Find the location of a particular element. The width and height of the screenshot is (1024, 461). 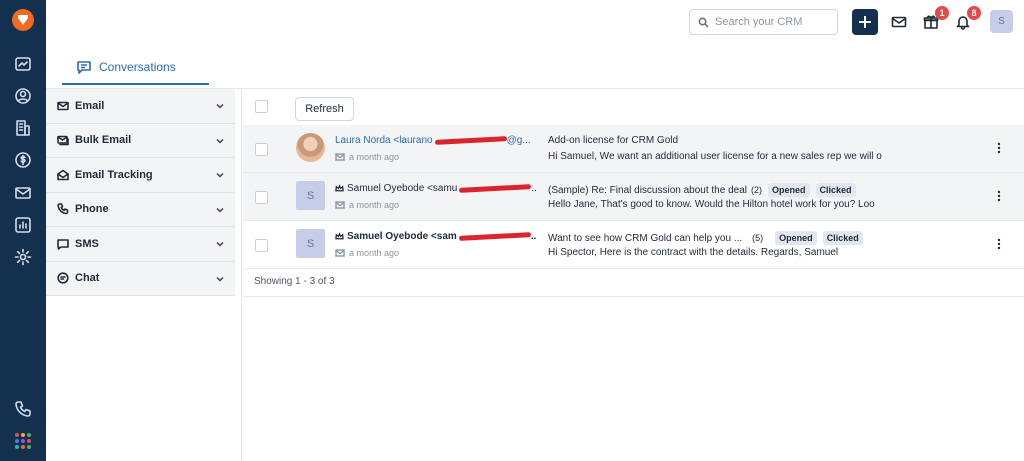

deals-icon is located at coordinates (23, 64).